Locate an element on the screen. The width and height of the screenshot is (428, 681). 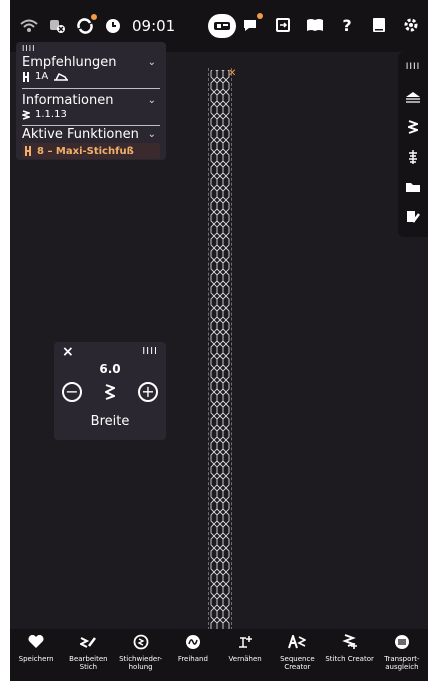
section-information: Informationen ⌄ 1.1.13 is located at coordinates (91, 106).